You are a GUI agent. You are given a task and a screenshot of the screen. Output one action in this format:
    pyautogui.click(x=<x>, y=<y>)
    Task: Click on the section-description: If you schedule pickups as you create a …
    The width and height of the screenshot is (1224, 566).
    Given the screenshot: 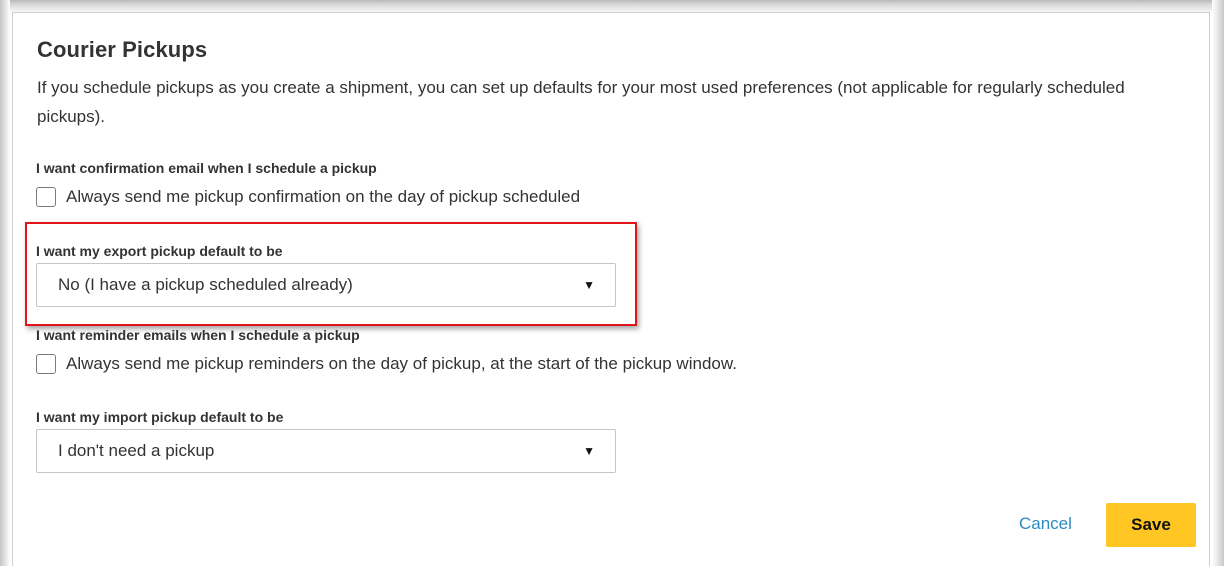 What is the action you would take?
    pyautogui.click(x=581, y=102)
    